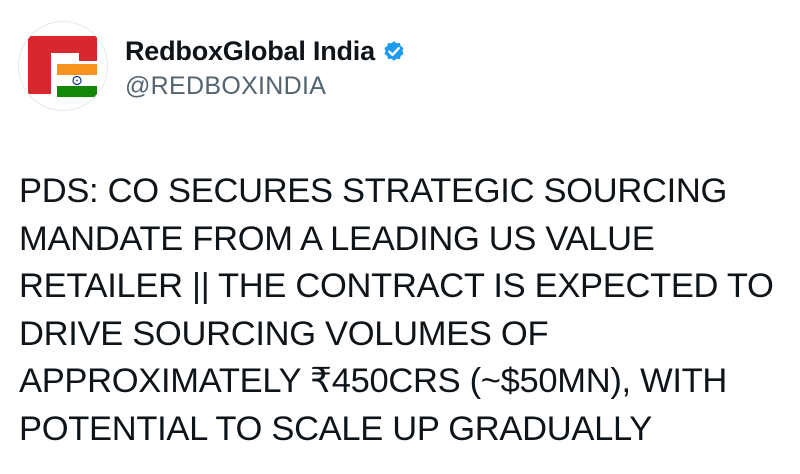 The image size is (800, 474). I want to click on author-display-name: RedboxGlobal India, so click(250, 51).